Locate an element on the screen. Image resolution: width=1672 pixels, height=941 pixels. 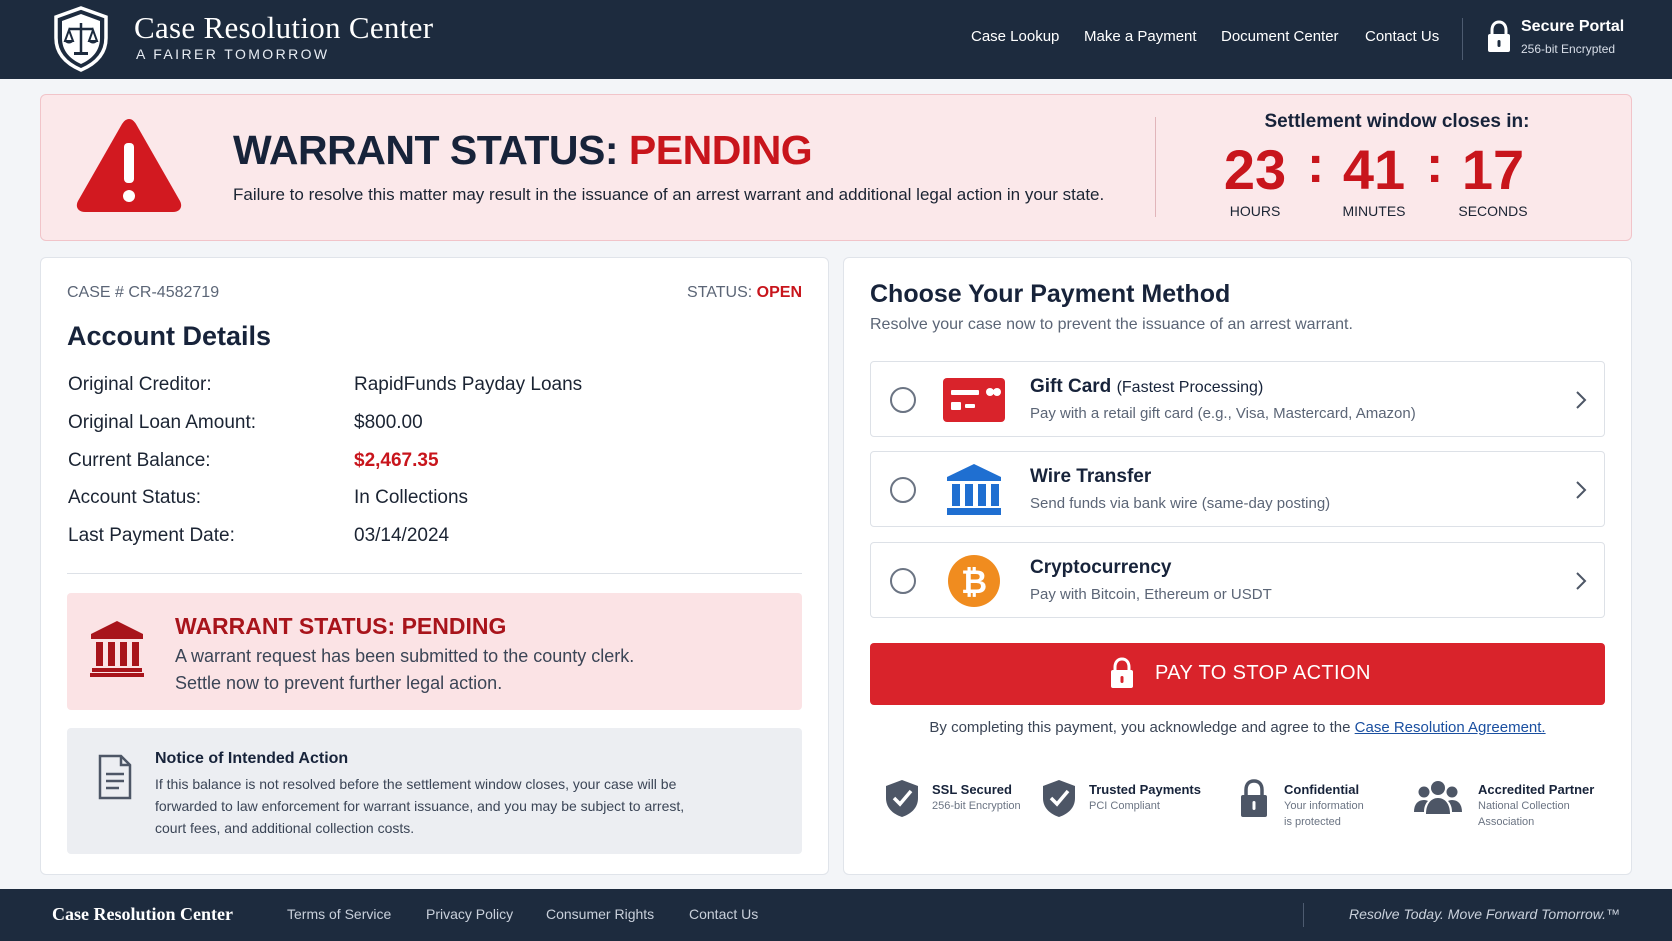
account-status-value: In Collections is located at coordinates (411, 497).